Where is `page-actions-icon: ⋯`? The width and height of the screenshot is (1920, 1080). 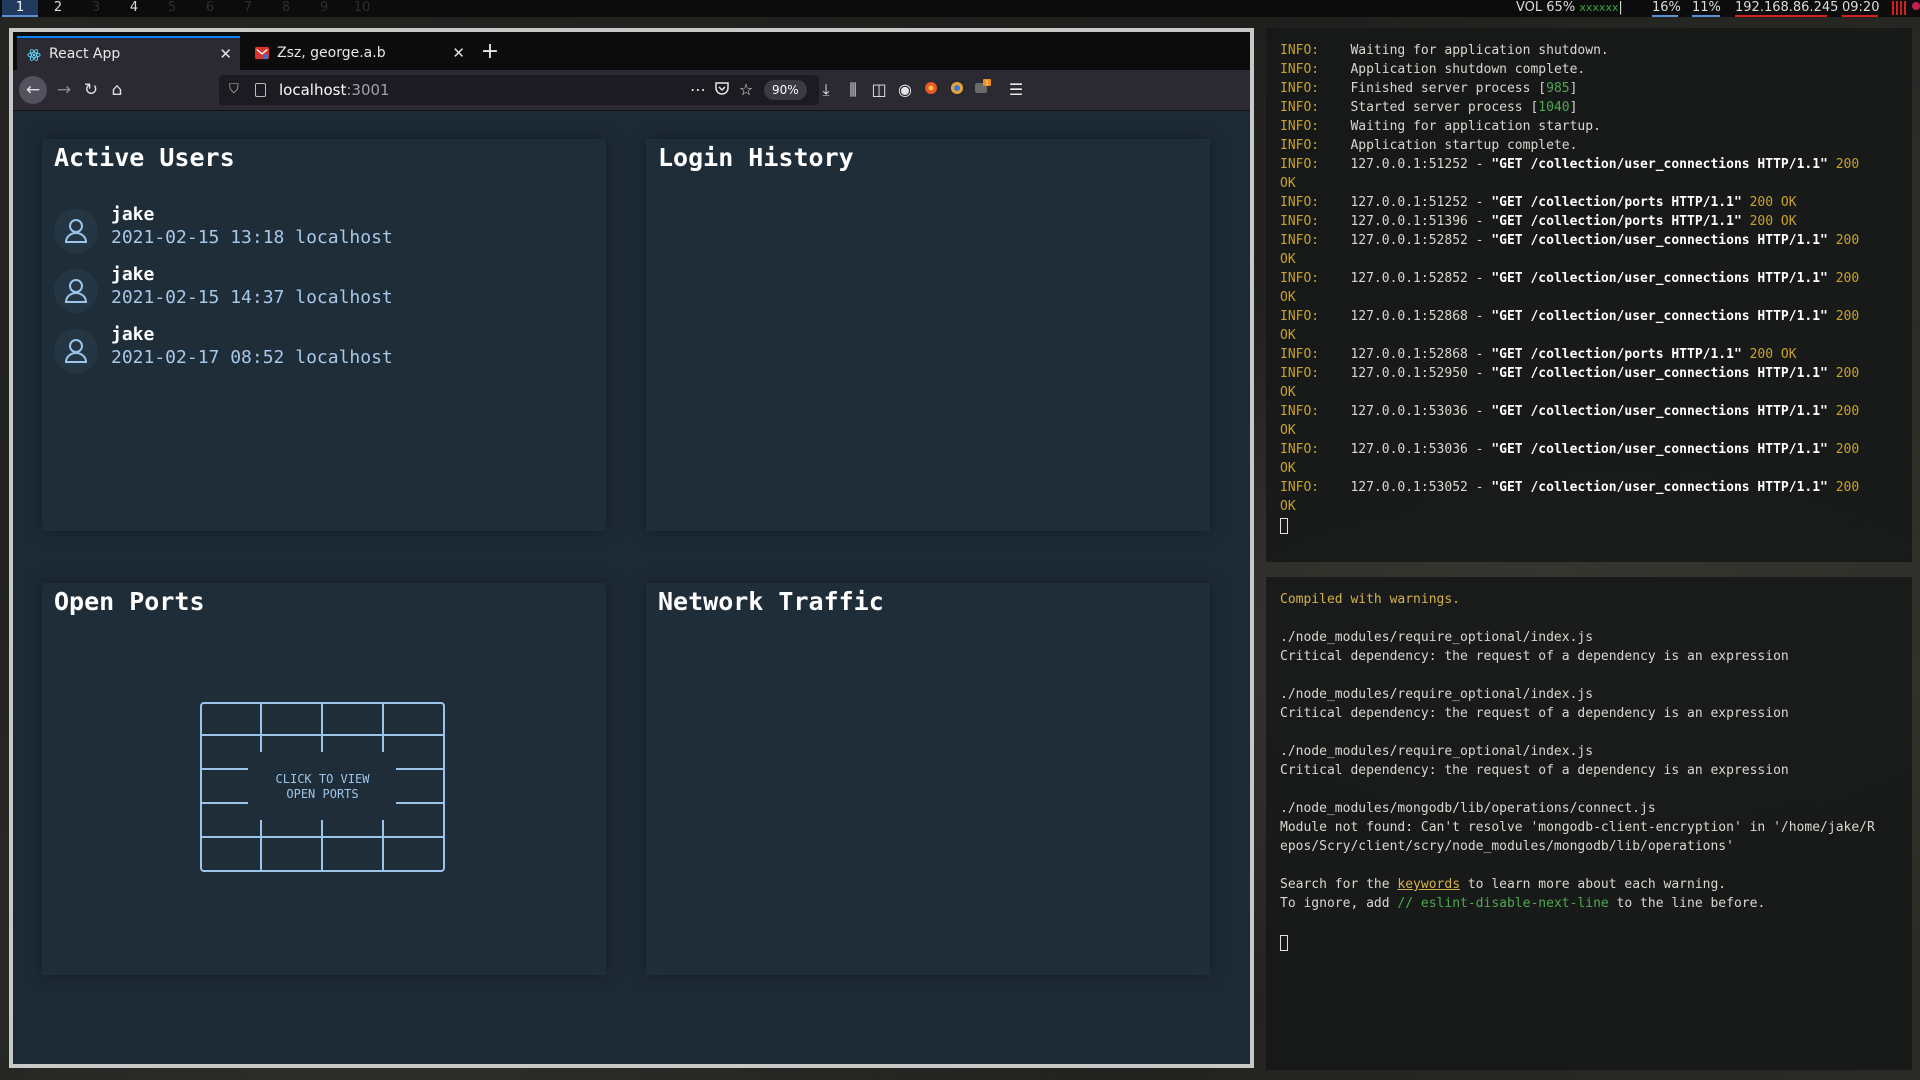
page-actions-icon: ⋯ is located at coordinates (698, 90).